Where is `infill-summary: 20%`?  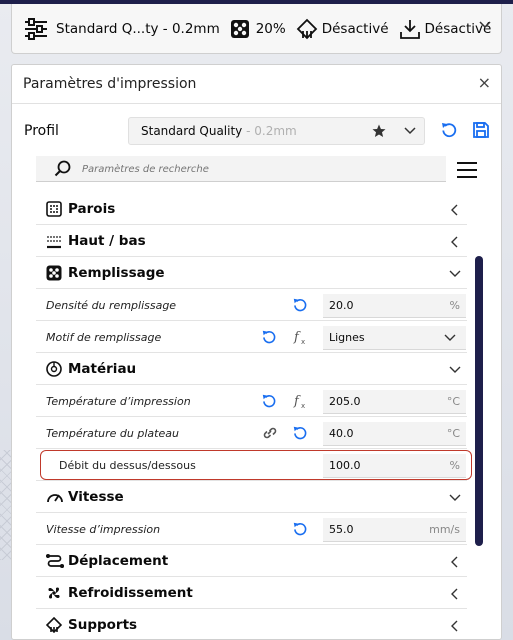
infill-summary: 20% is located at coordinates (270, 28).